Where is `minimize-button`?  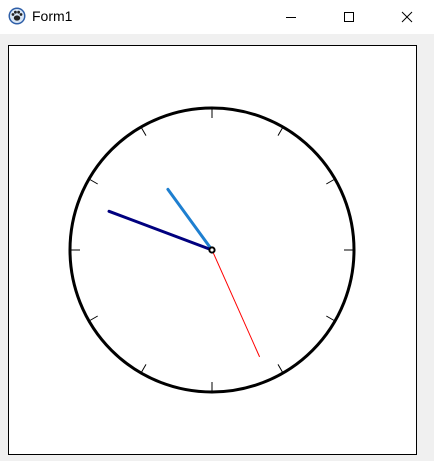 minimize-button is located at coordinates (291, 17).